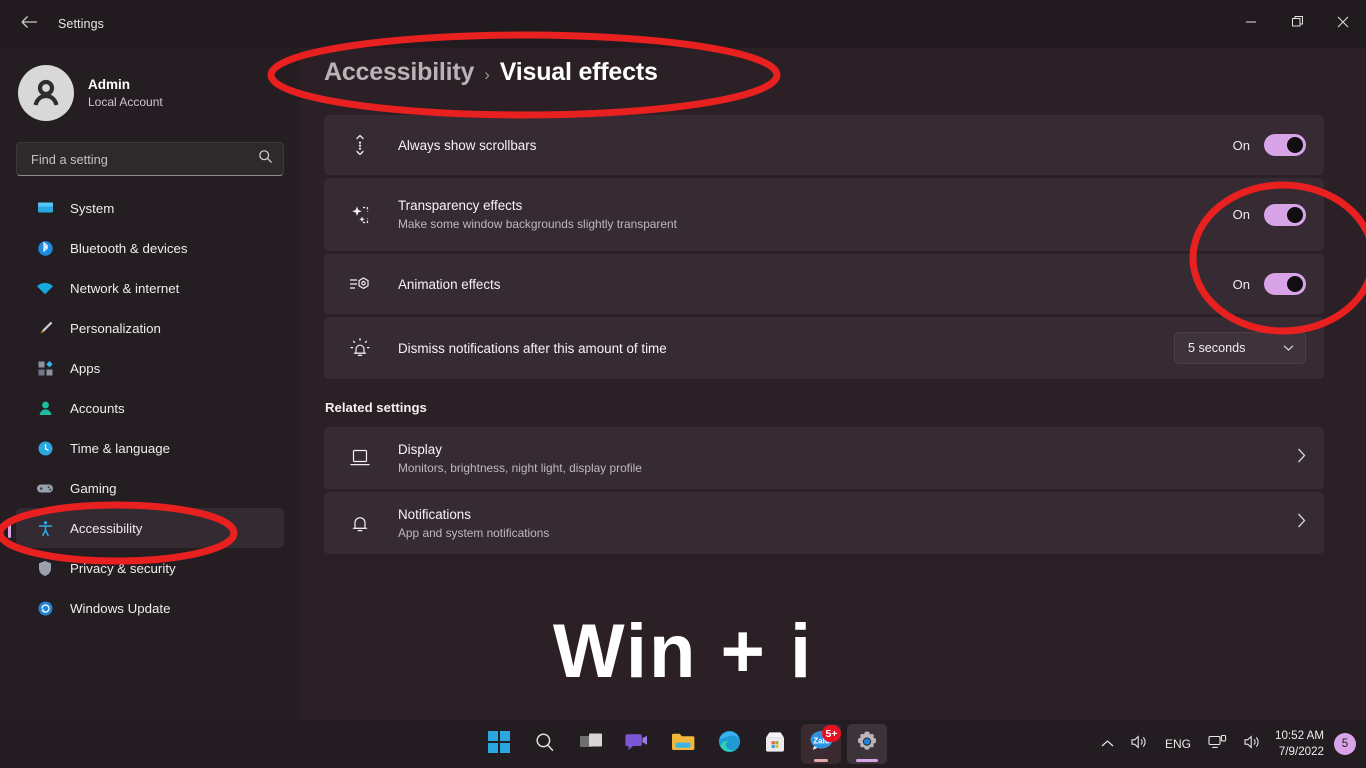 This screenshot has height=768, width=1366. What do you see at coordinates (45, 208) in the screenshot?
I see `system-icon` at bounding box center [45, 208].